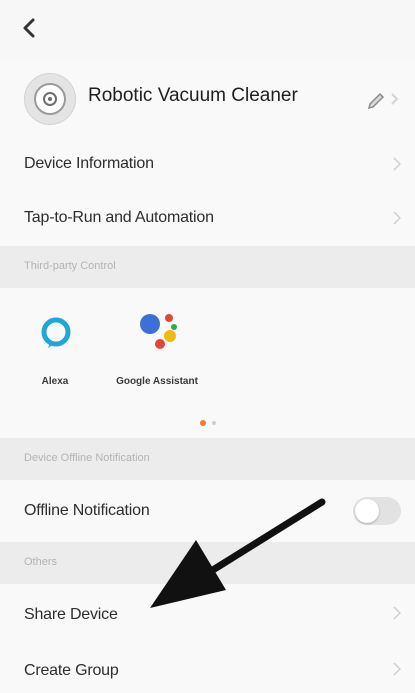 The width and height of the screenshot is (415, 693). I want to click on share-device-label: Share Device, so click(71, 614).